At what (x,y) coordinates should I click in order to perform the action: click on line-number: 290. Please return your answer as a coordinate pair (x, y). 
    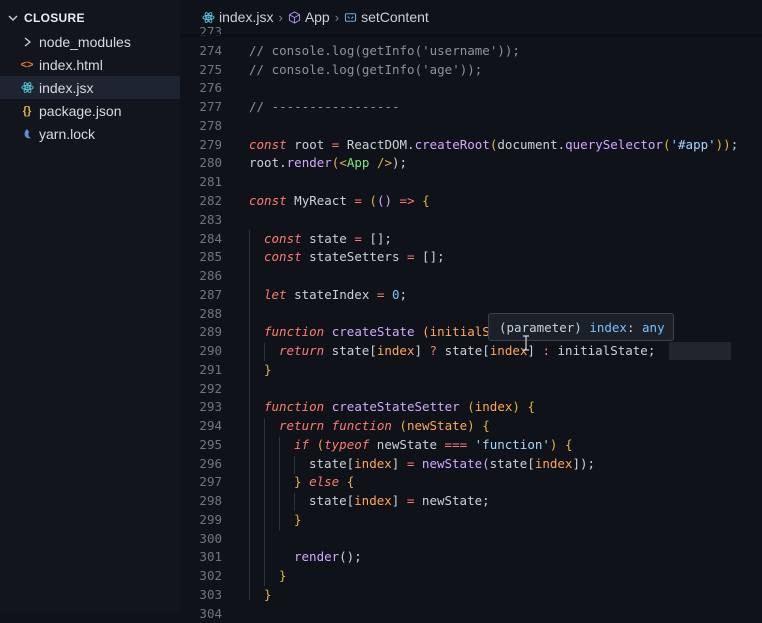
    Looking at the image, I should click on (210, 350).